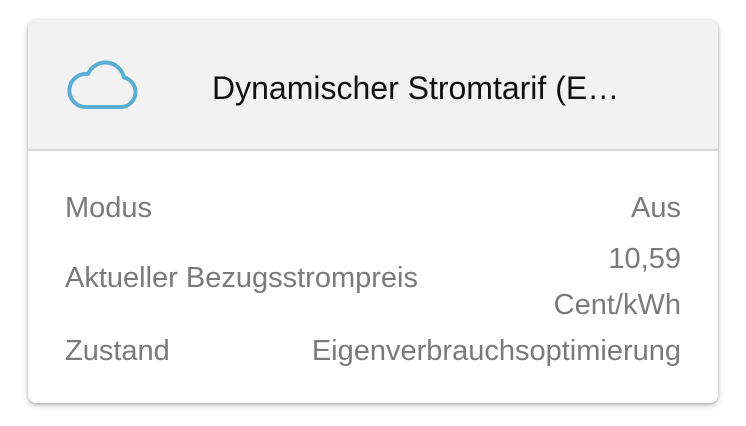 The width and height of the screenshot is (746, 426). I want to click on mode-label: Modus, so click(109, 208).